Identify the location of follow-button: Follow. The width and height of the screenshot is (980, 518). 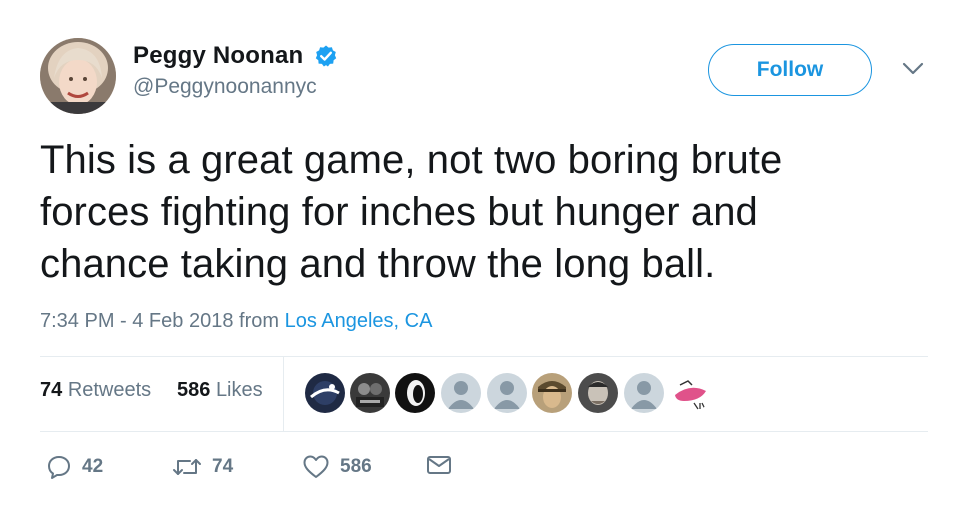
(790, 70).